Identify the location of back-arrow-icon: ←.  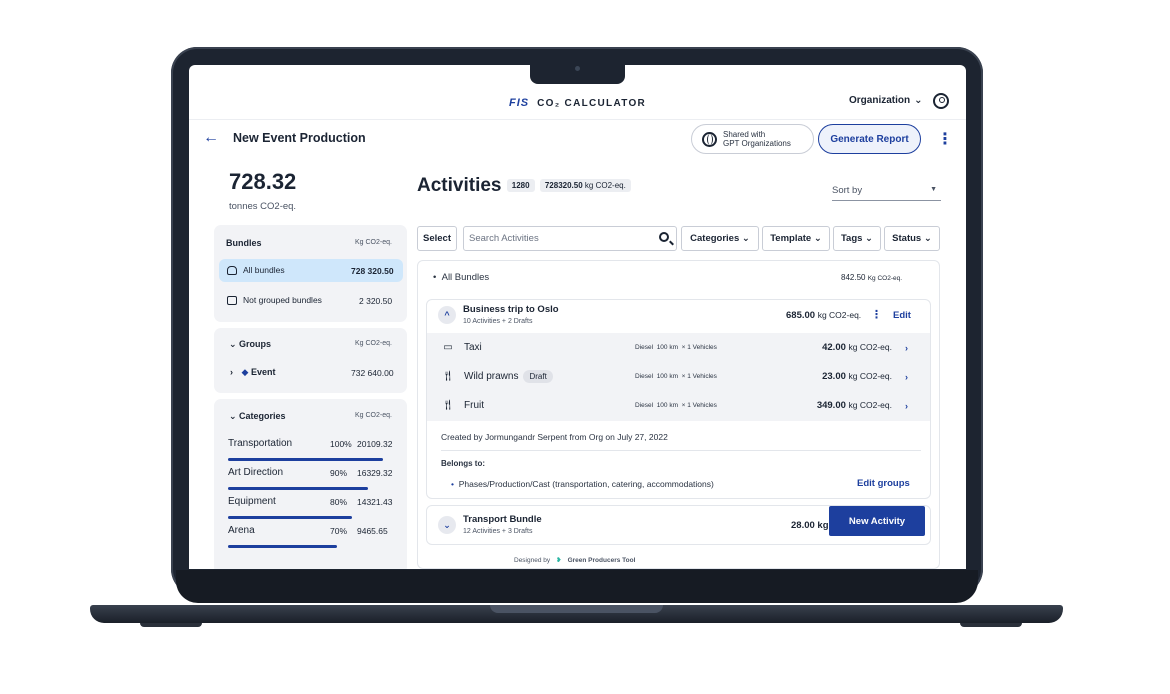
(211, 138).